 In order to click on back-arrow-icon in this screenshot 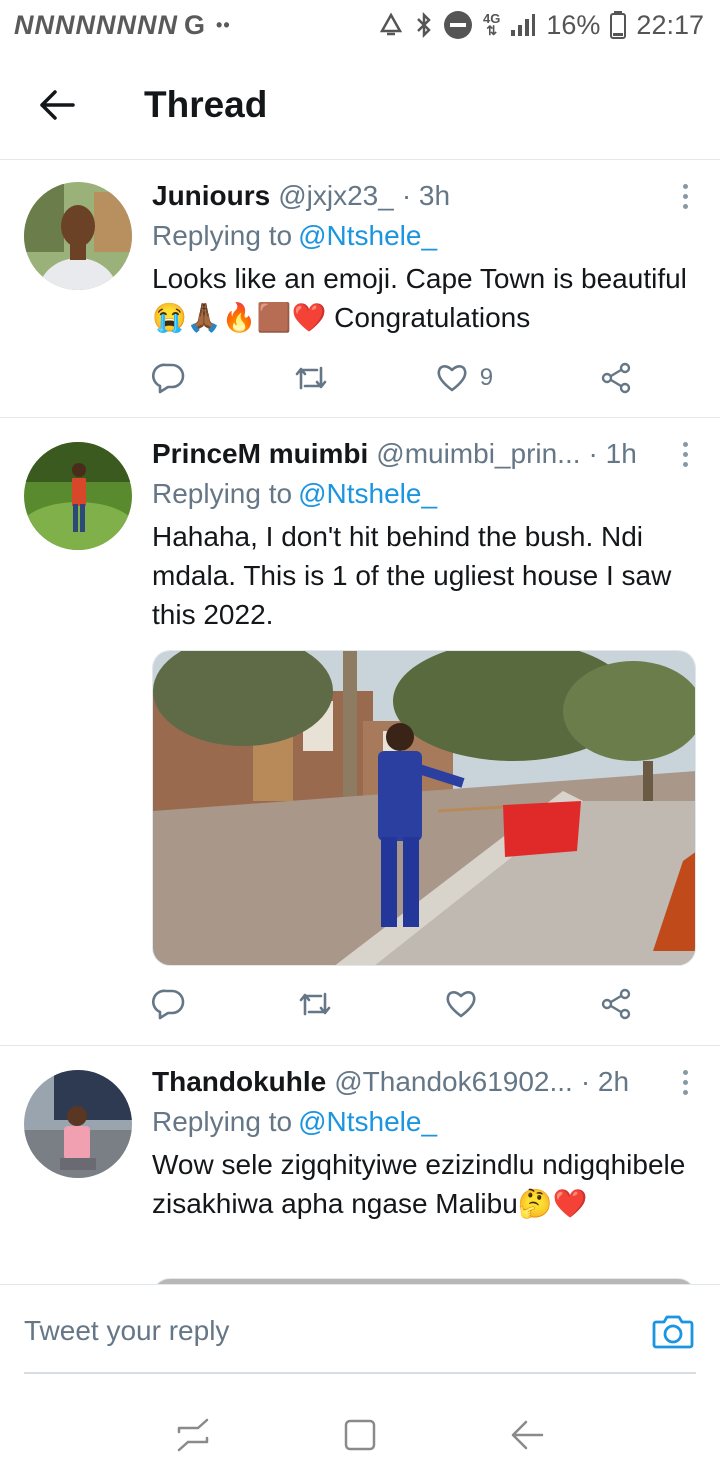, I will do `click(527, 1435)`.